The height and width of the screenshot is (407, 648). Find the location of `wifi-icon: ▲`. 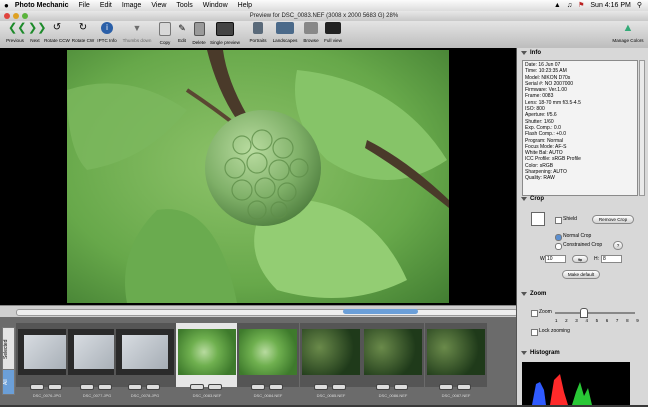

wifi-icon: ▲ is located at coordinates (557, 5).